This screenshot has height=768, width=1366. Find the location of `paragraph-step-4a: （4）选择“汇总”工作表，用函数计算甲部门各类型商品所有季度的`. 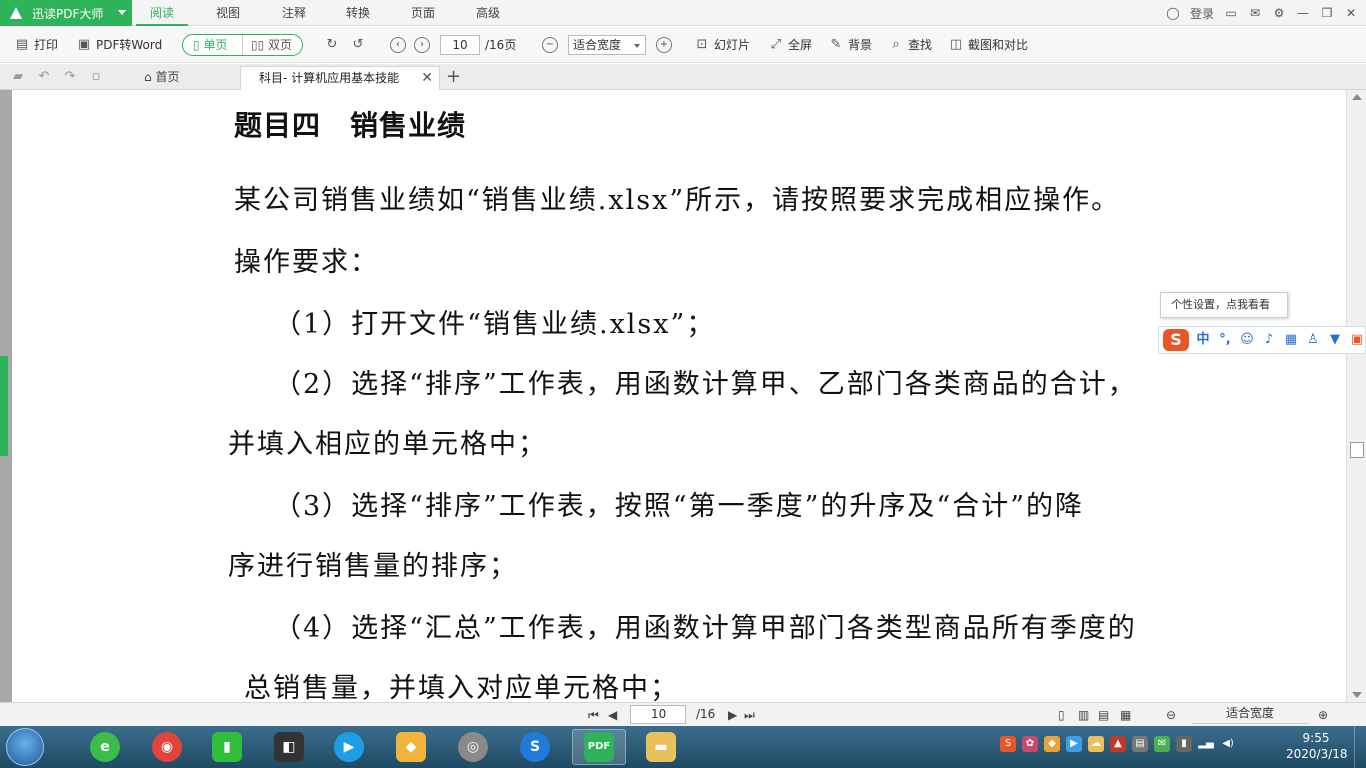

paragraph-step-4a: （4）选择“汇总”工作表，用函数计算甲部门各类型商品所有季度的 is located at coordinates (705, 628).